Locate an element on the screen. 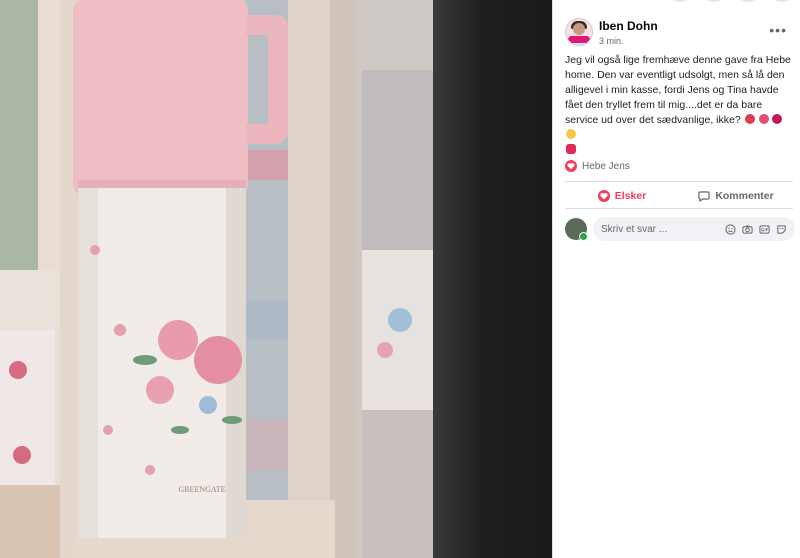  post-timestamp: 3 min. is located at coordinates (628, 41).